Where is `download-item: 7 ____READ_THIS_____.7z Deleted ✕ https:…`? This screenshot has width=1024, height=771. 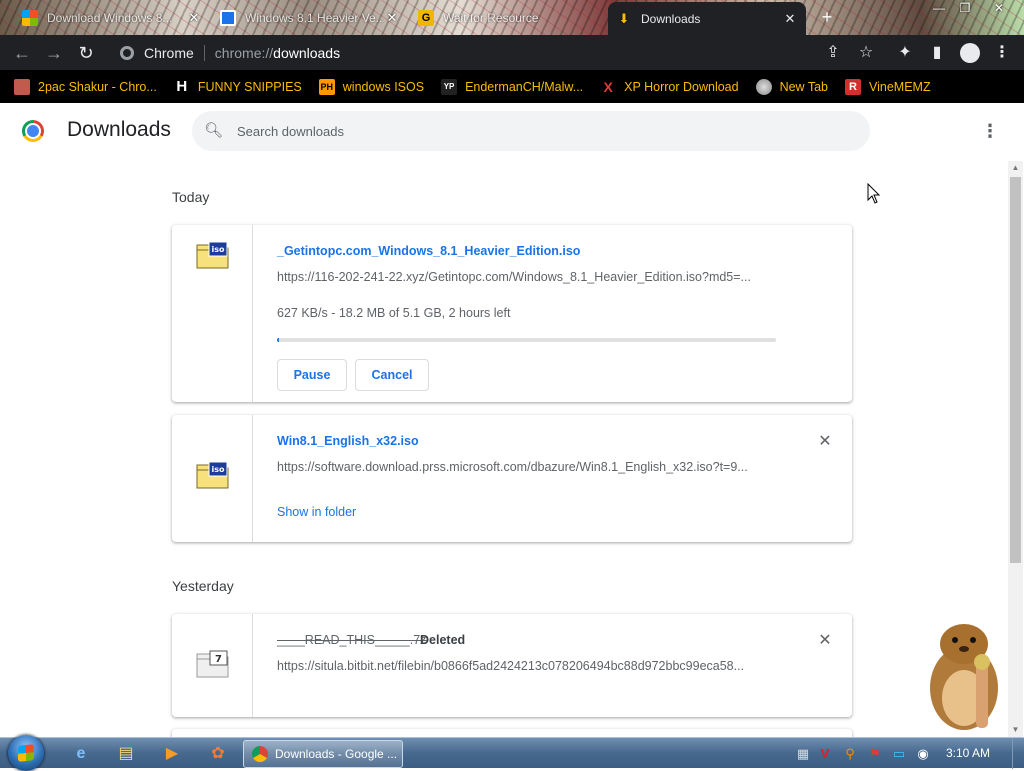
download-item: 7 ____READ_THIS_____.7z Deleted ✕ https:… is located at coordinates (512, 665).